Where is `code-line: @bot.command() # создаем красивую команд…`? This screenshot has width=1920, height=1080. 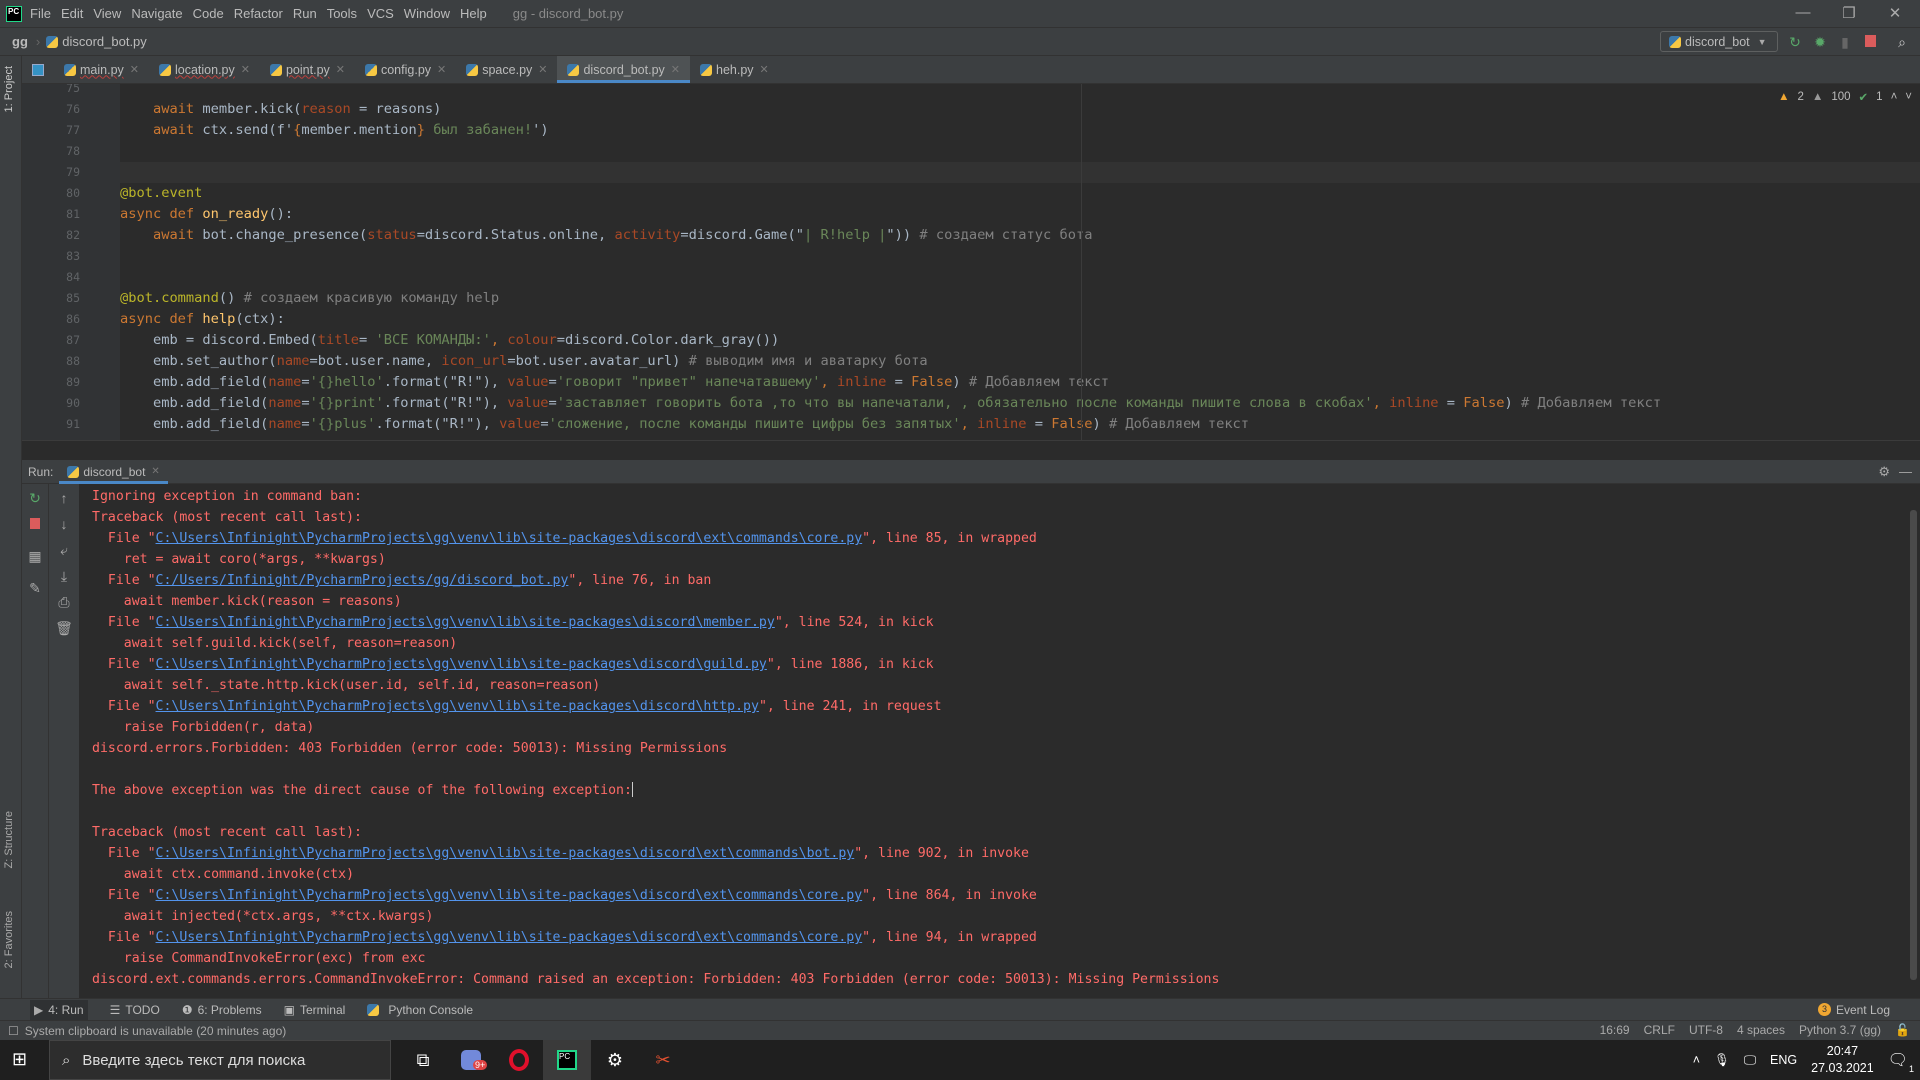
code-line: @bot.command() # создаем красивую команд… is located at coordinates (309, 298).